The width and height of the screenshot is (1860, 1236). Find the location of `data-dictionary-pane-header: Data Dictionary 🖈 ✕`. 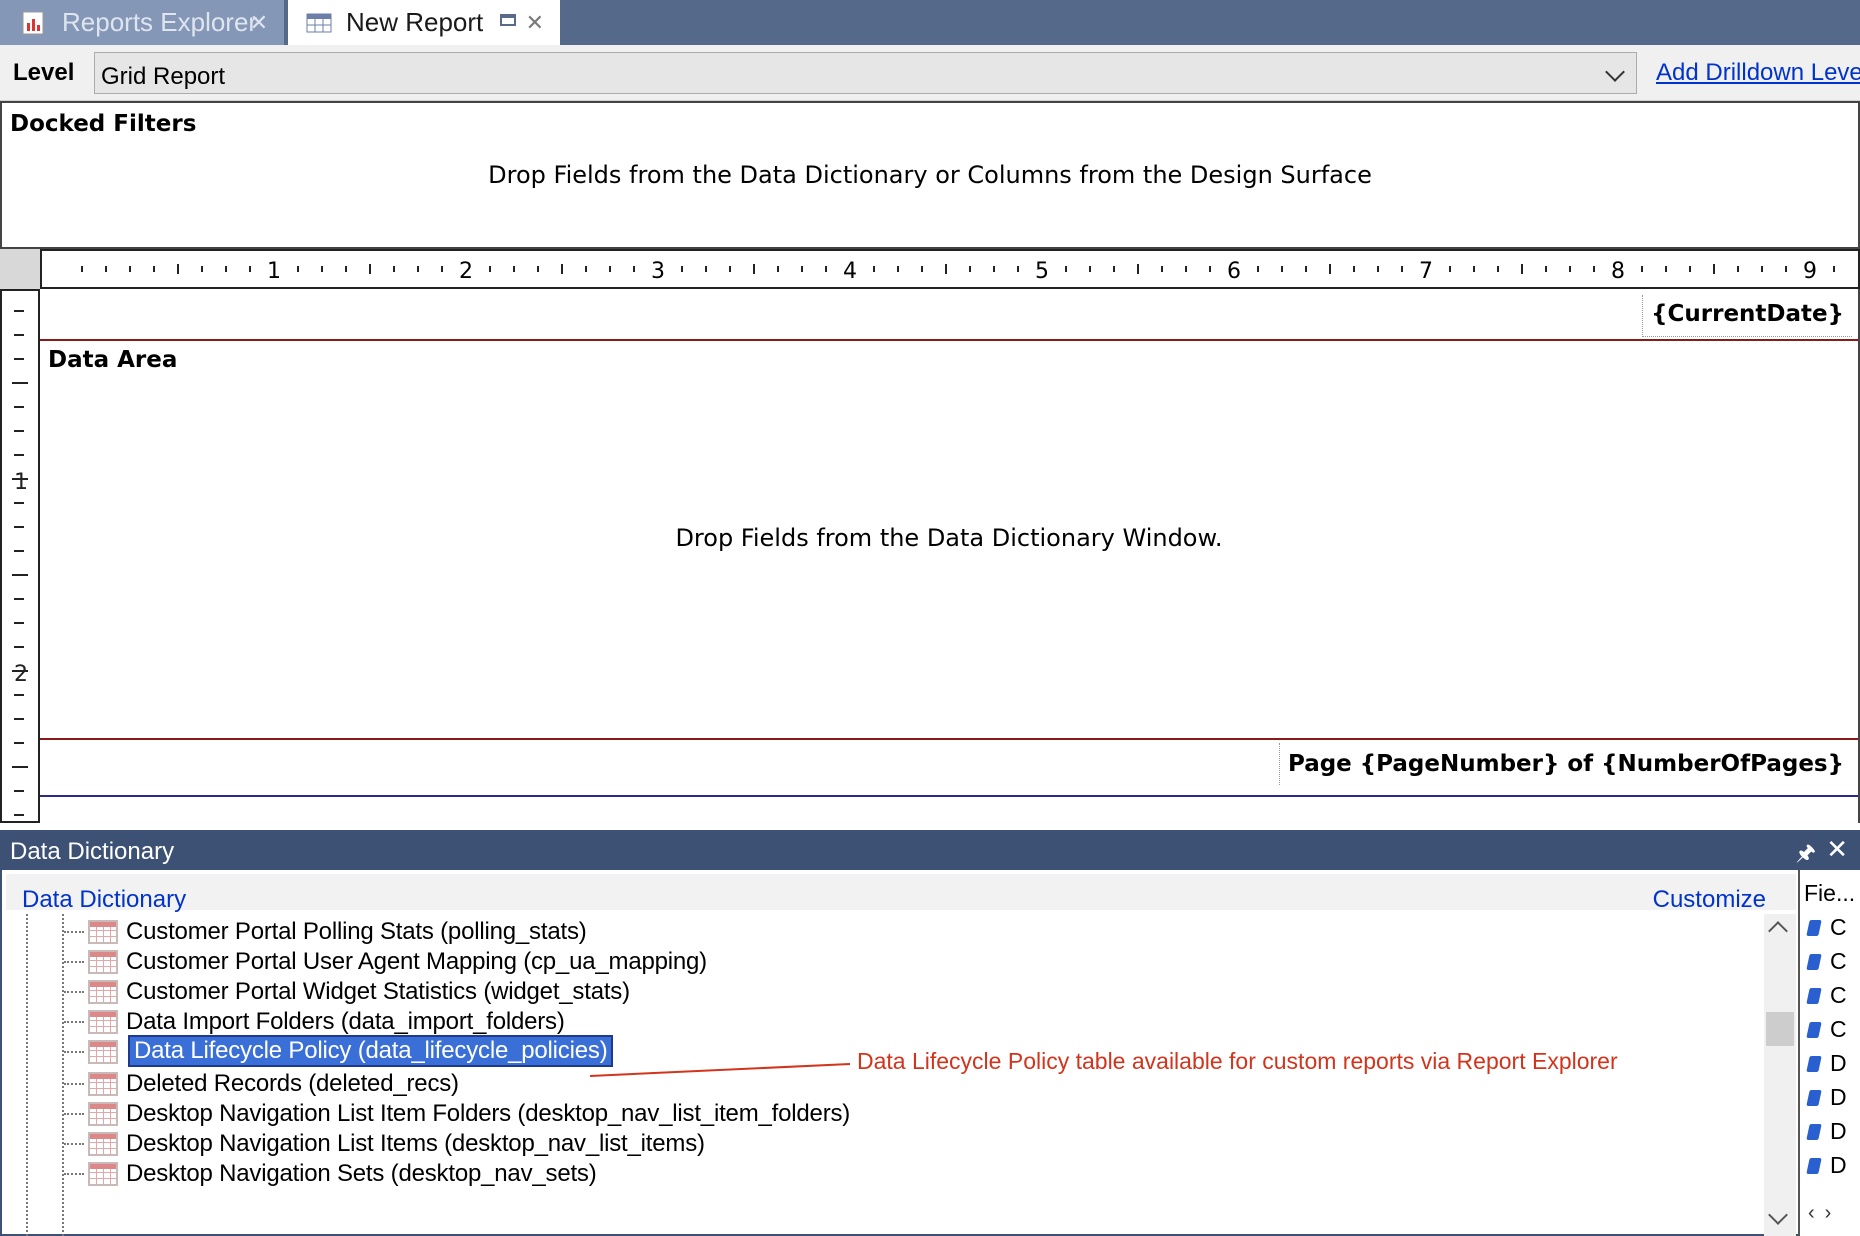

data-dictionary-pane-header: Data Dictionary 🖈 ✕ is located at coordinates (930, 850).